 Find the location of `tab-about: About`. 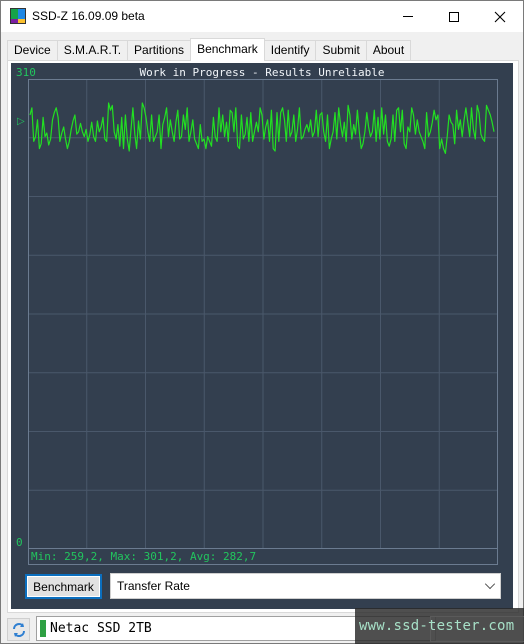

tab-about: About is located at coordinates (388, 50).